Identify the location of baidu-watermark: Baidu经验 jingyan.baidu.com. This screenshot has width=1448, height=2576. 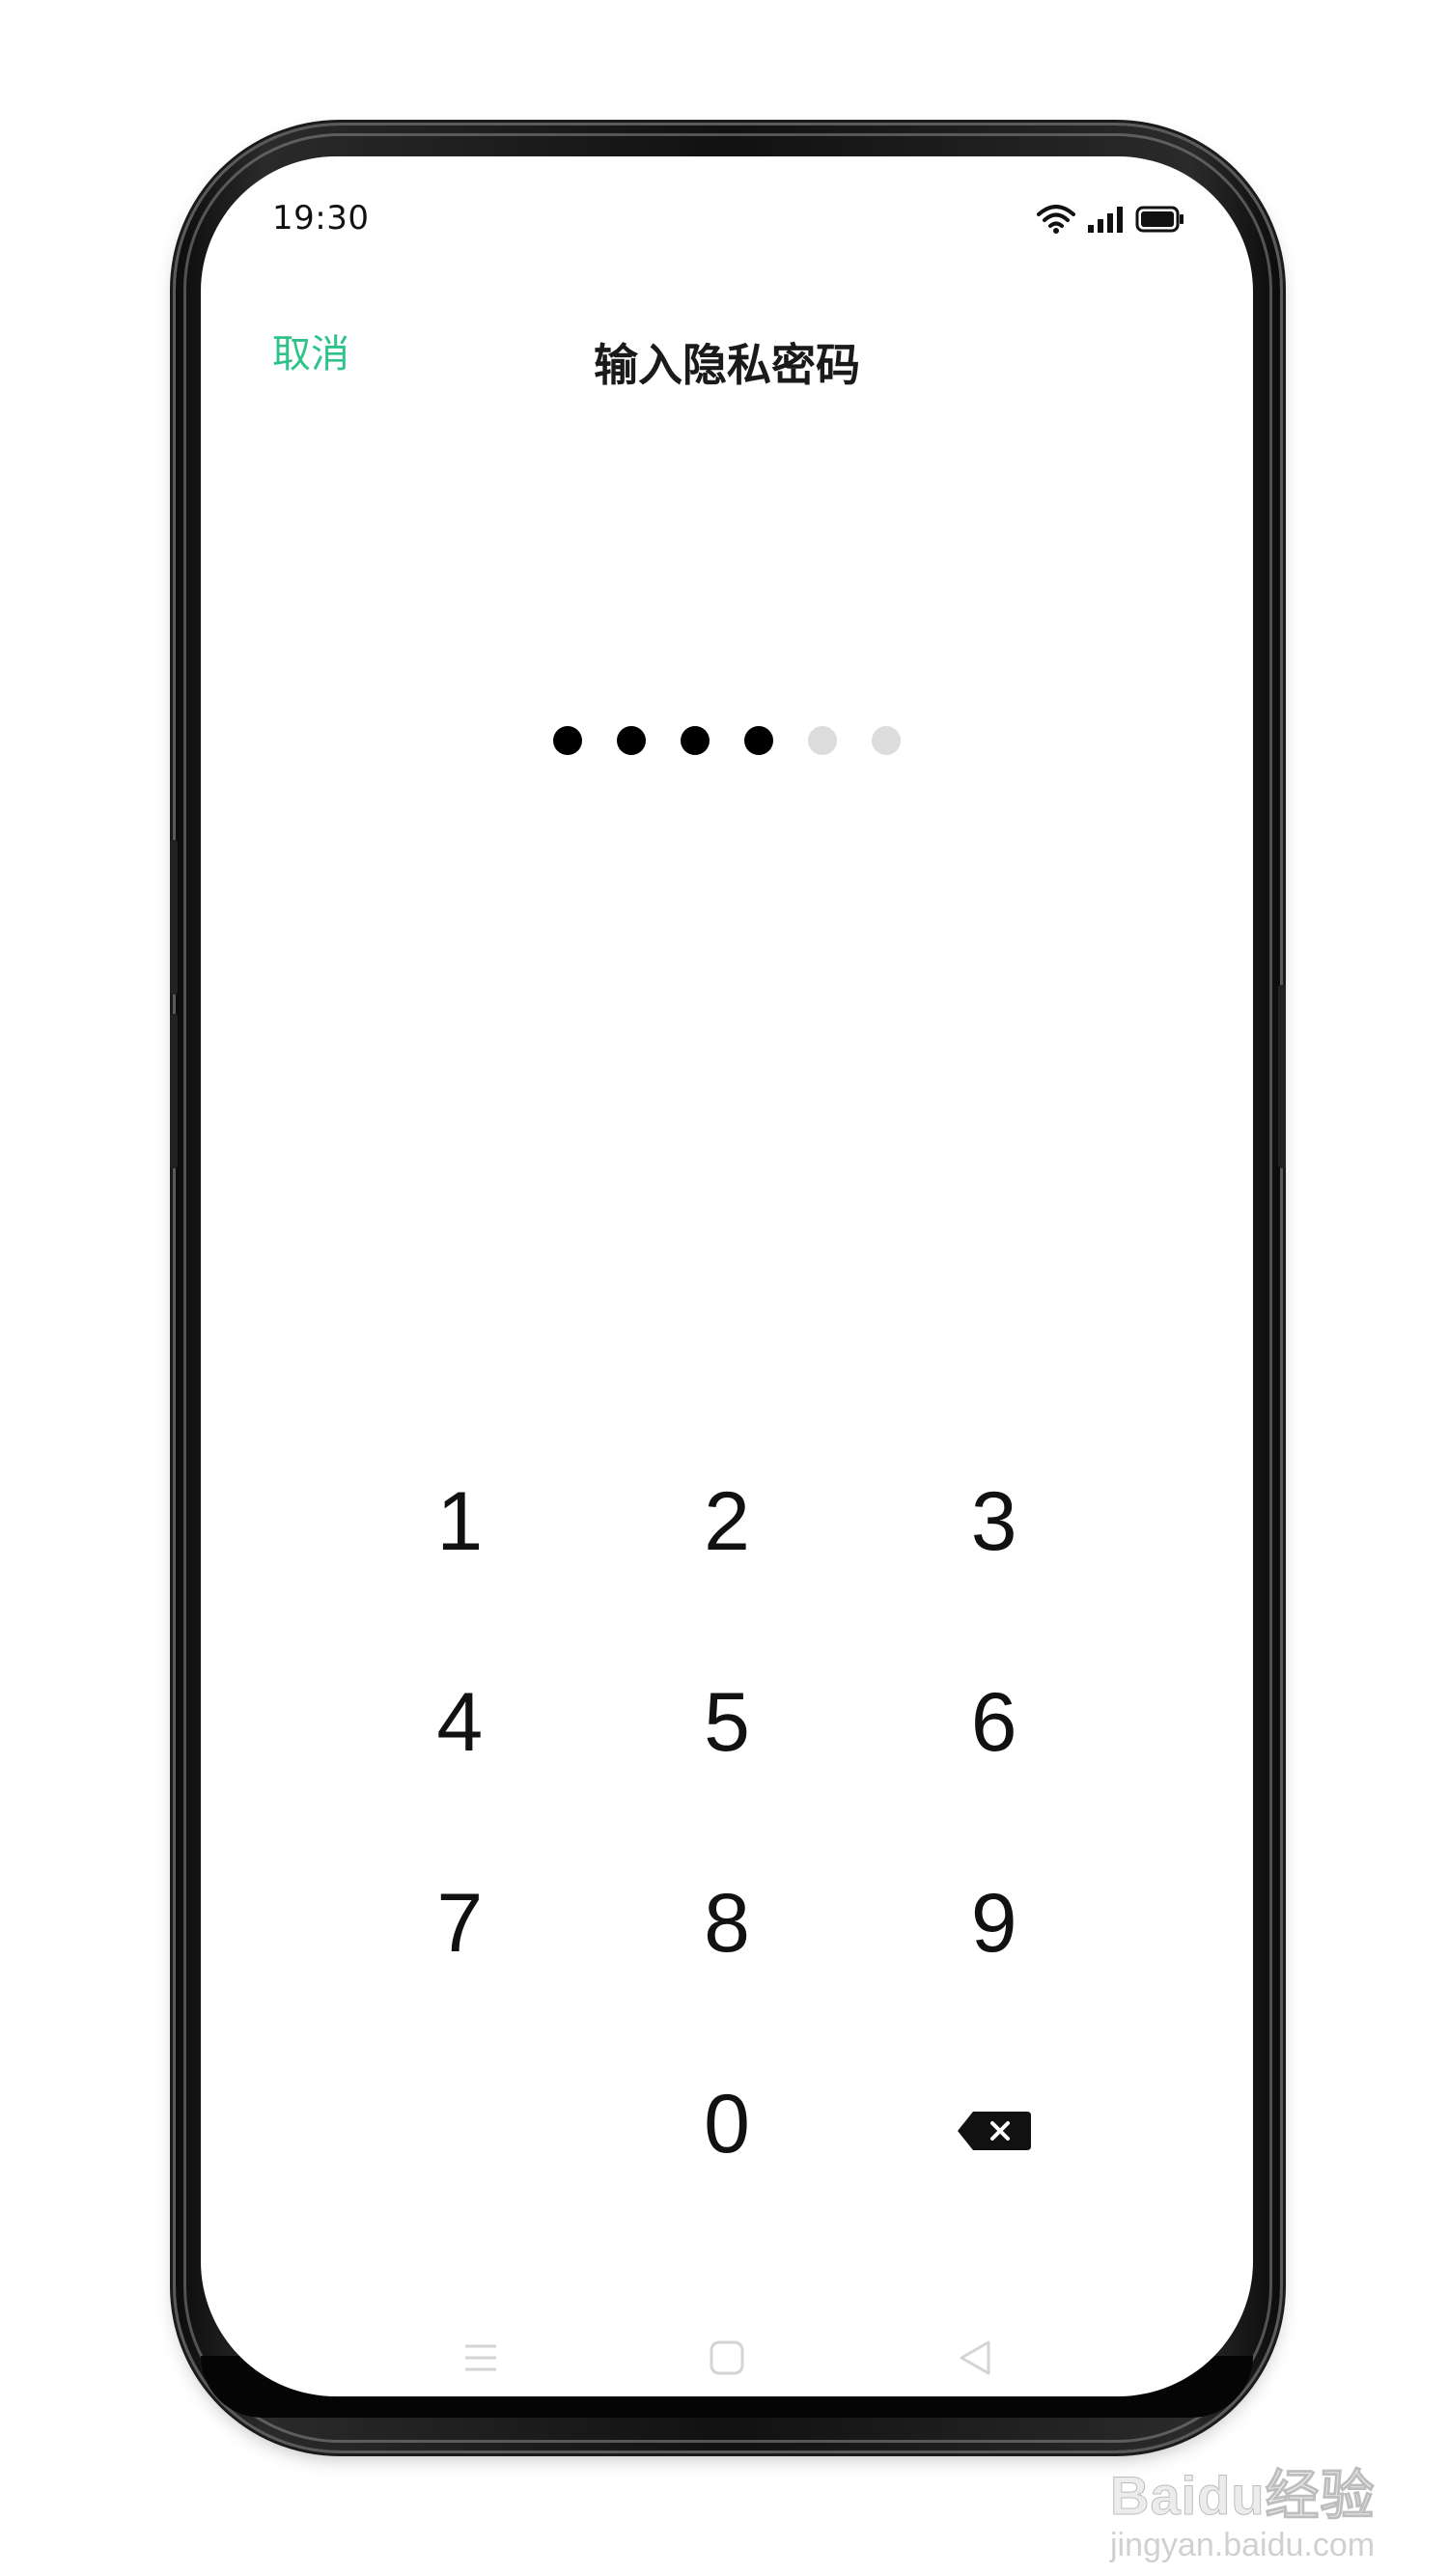
(1255, 2508).